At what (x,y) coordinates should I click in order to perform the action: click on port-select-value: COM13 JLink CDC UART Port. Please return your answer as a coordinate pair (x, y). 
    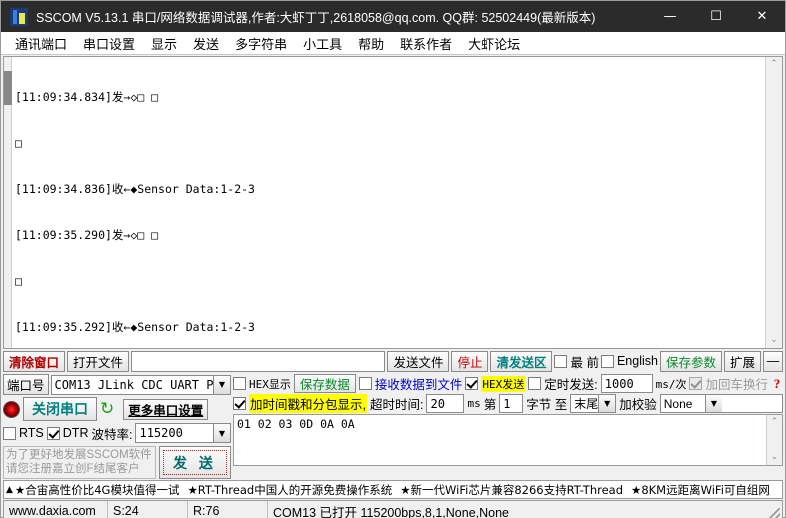
    Looking at the image, I should click on (142, 384).